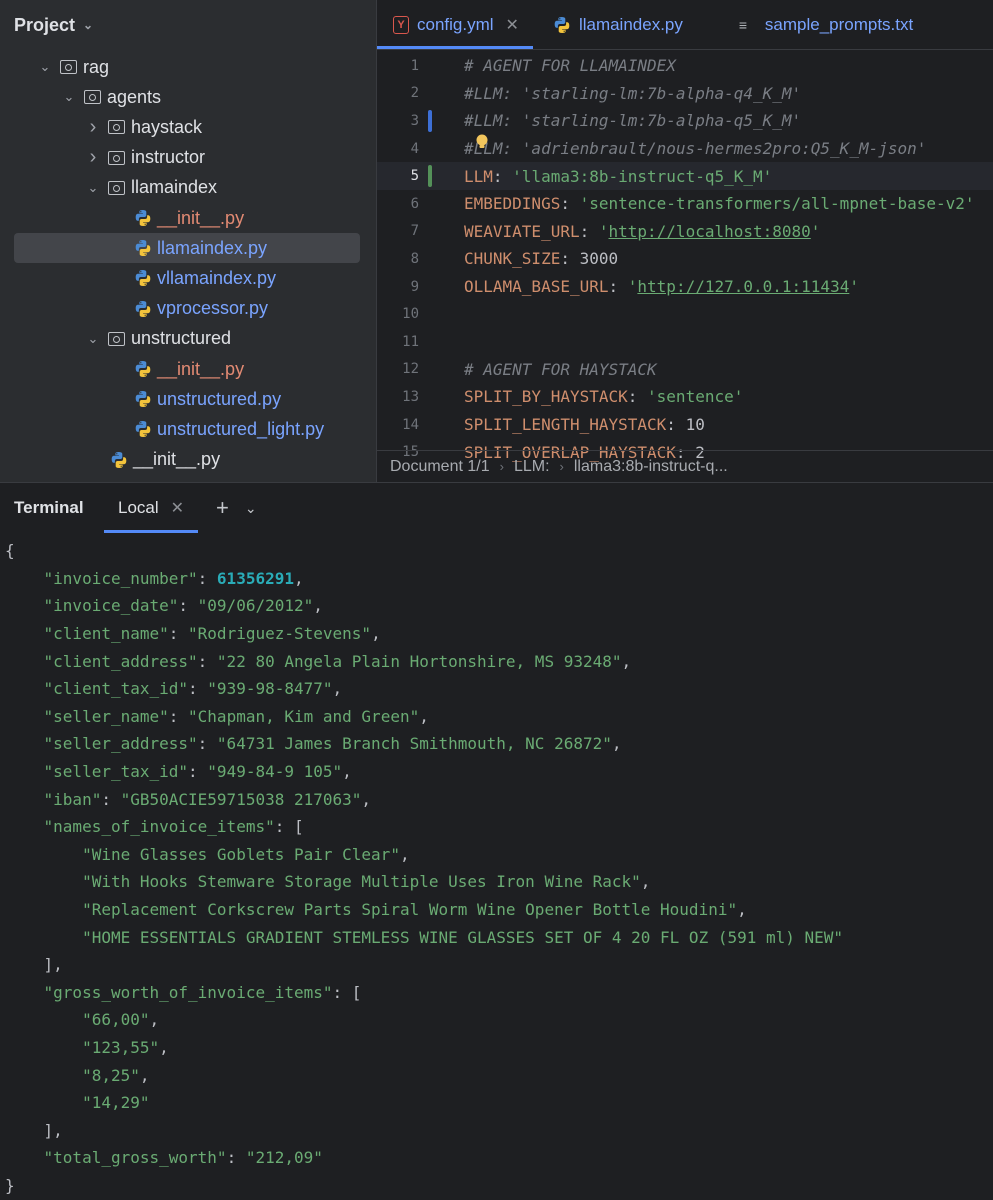  I want to click on code-line: 5 LLM: 'llama3:8b-instruct-q5_K_M', so click(685, 176).